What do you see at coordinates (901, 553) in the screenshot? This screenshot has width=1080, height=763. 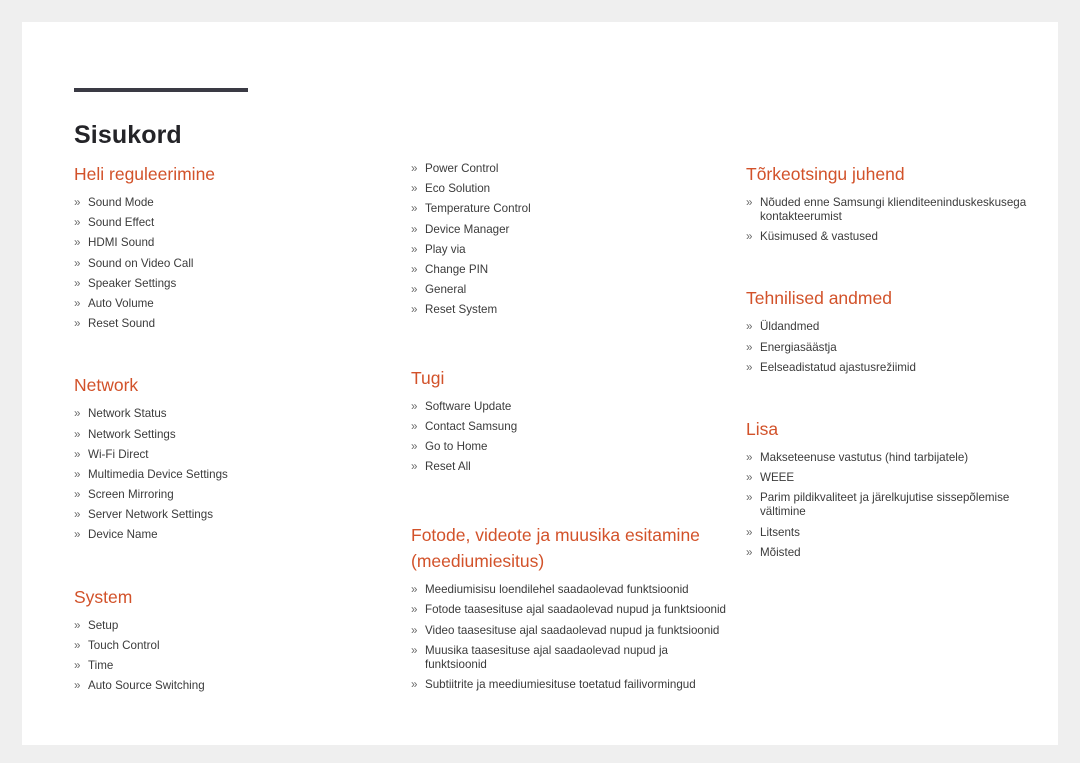 I see `toc-entry: » Mõisted` at bounding box center [901, 553].